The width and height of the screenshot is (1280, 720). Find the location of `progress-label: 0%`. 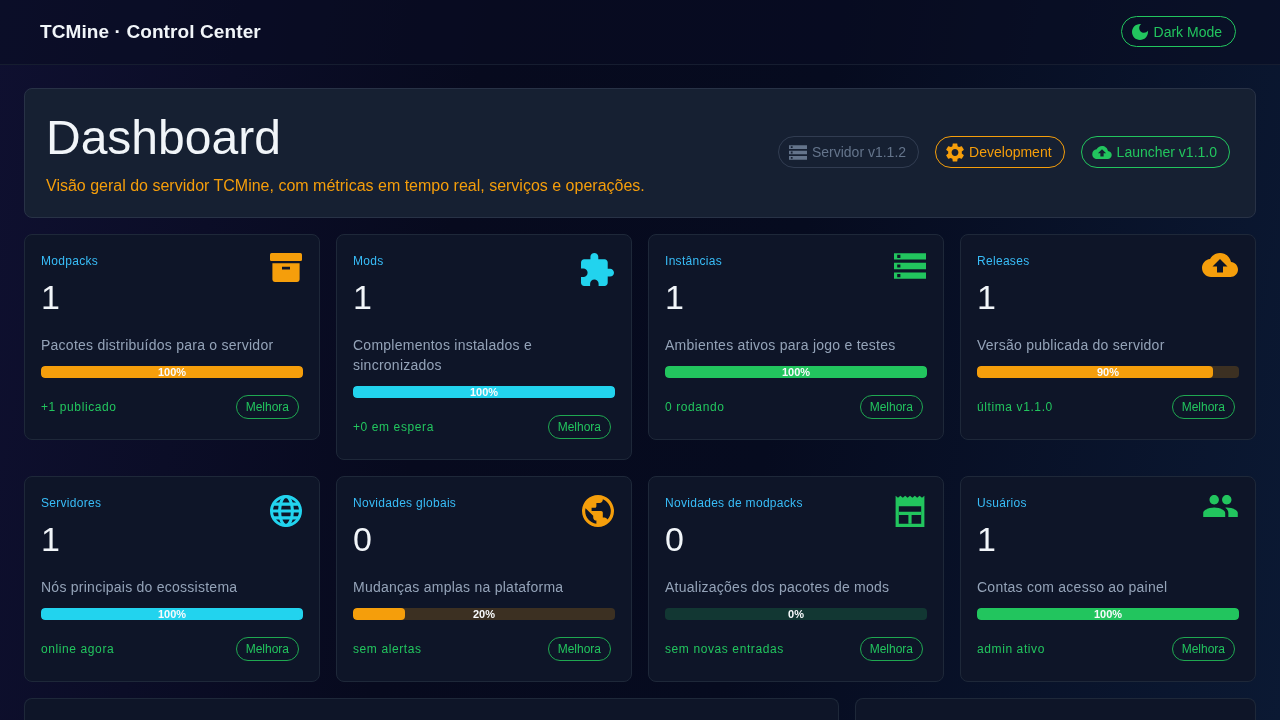

progress-label: 0% is located at coordinates (796, 614).